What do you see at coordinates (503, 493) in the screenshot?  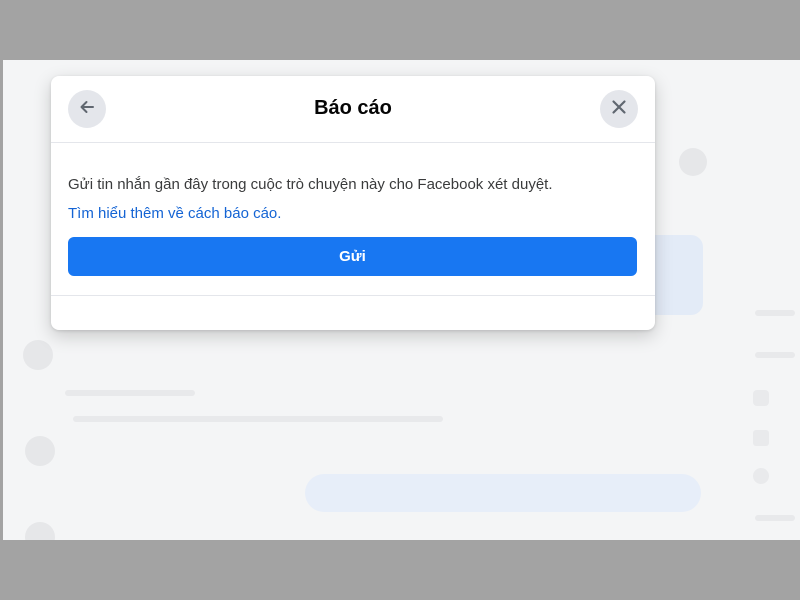 I see `background-message-pill` at bounding box center [503, 493].